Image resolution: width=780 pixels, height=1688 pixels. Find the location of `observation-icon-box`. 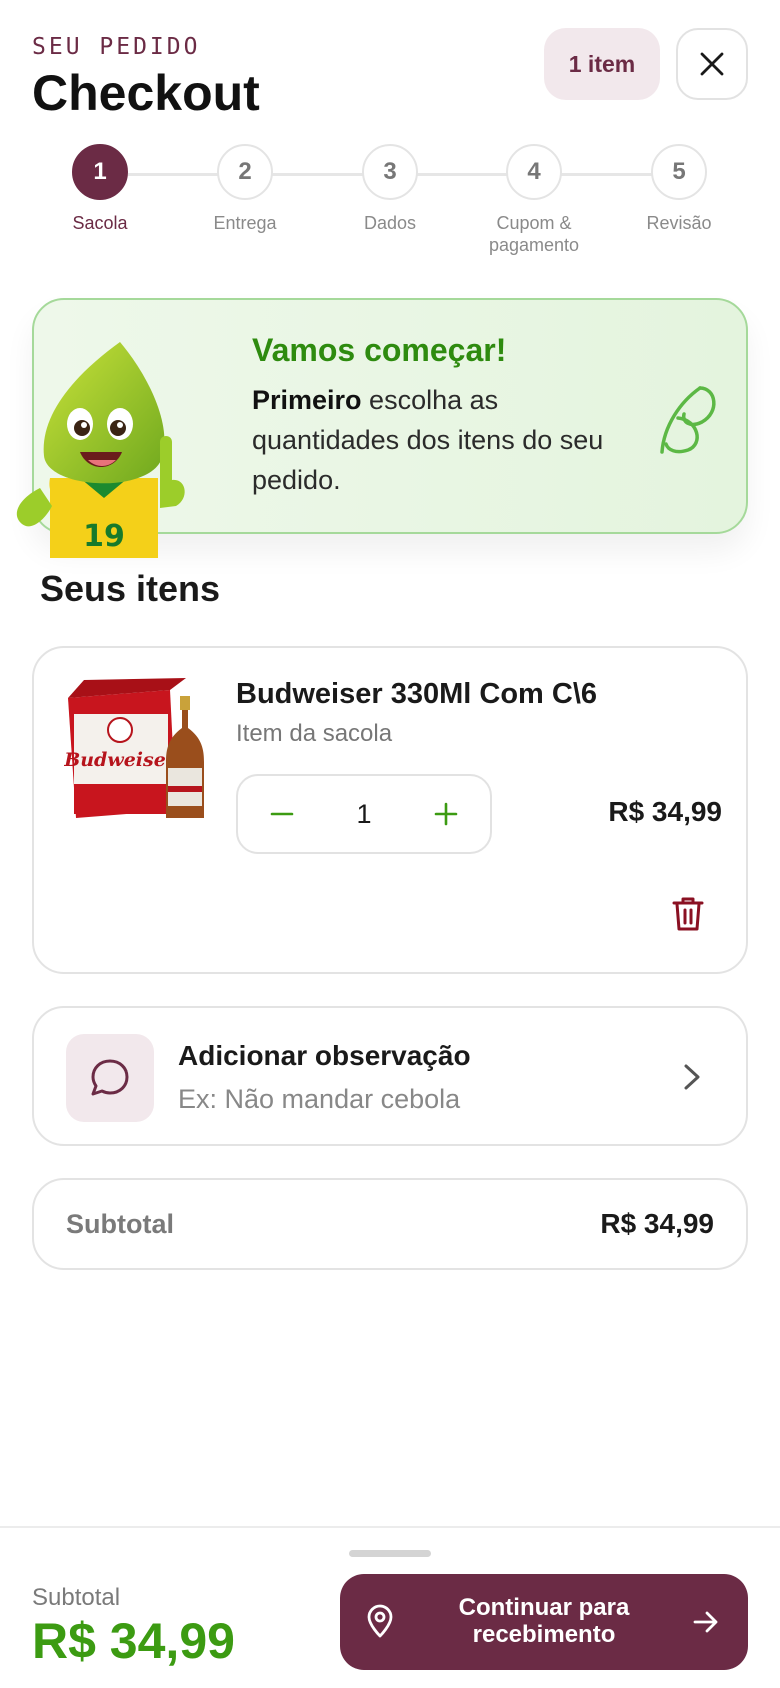

observation-icon-box is located at coordinates (110, 1078).